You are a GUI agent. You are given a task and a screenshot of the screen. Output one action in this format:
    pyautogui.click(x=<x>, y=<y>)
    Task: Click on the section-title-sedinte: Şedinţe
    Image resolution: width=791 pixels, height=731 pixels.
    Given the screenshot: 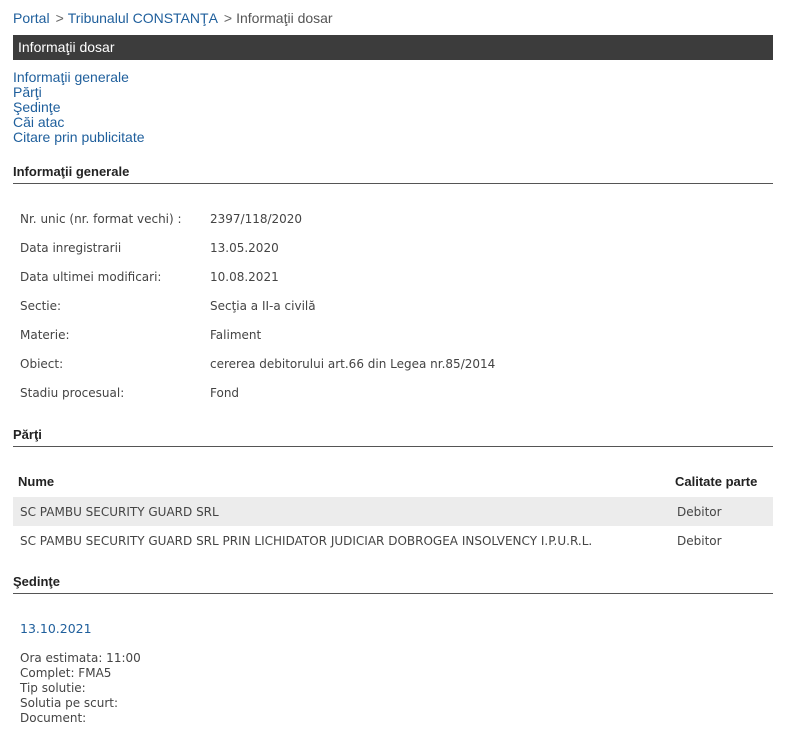 What is the action you would take?
    pyautogui.click(x=393, y=584)
    